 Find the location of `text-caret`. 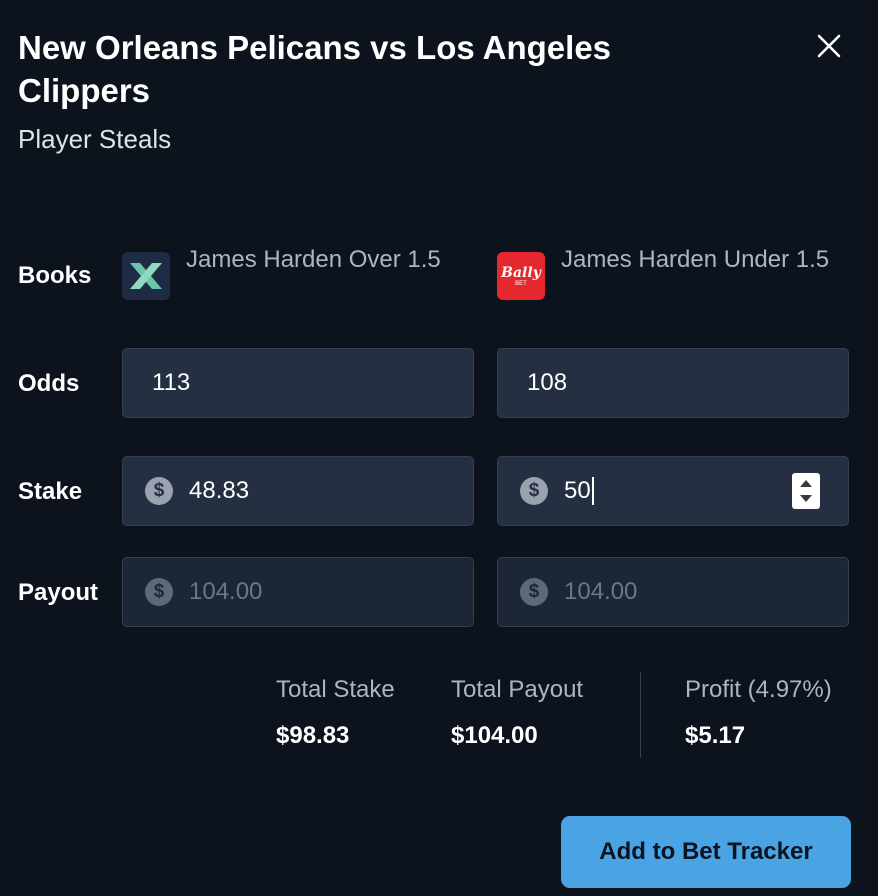

text-caret is located at coordinates (592, 491).